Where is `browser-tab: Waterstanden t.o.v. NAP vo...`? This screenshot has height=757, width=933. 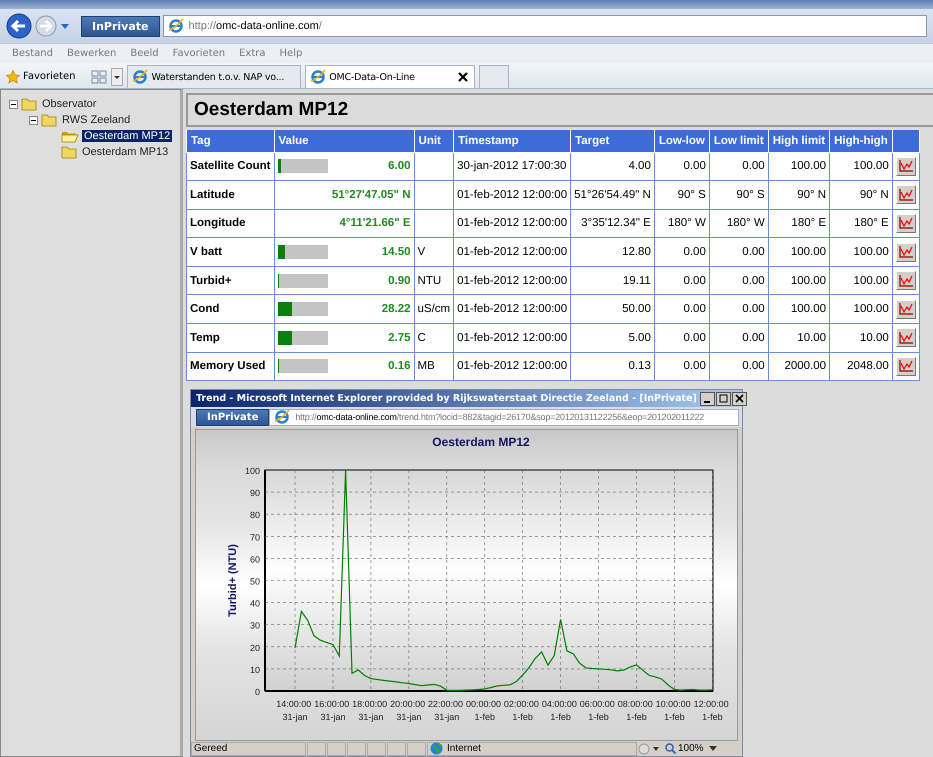 browser-tab: Waterstanden t.o.v. NAP vo... is located at coordinates (214, 76).